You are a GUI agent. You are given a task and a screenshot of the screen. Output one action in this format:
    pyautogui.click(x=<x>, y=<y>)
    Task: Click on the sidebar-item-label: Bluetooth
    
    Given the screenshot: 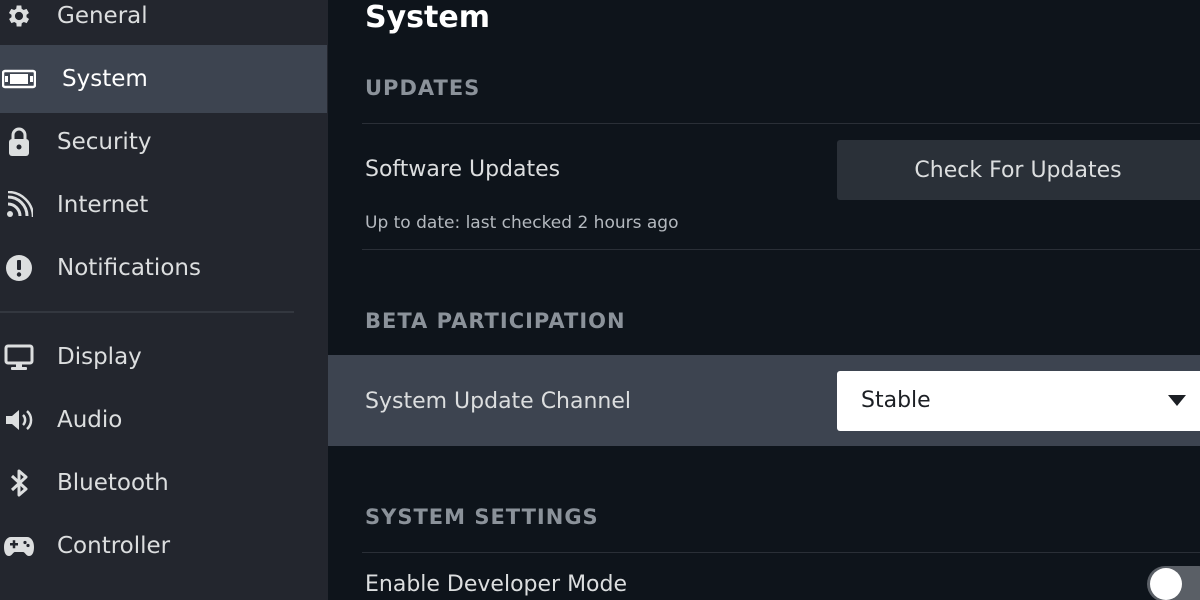 What is the action you would take?
    pyautogui.click(x=113, y=483)
    